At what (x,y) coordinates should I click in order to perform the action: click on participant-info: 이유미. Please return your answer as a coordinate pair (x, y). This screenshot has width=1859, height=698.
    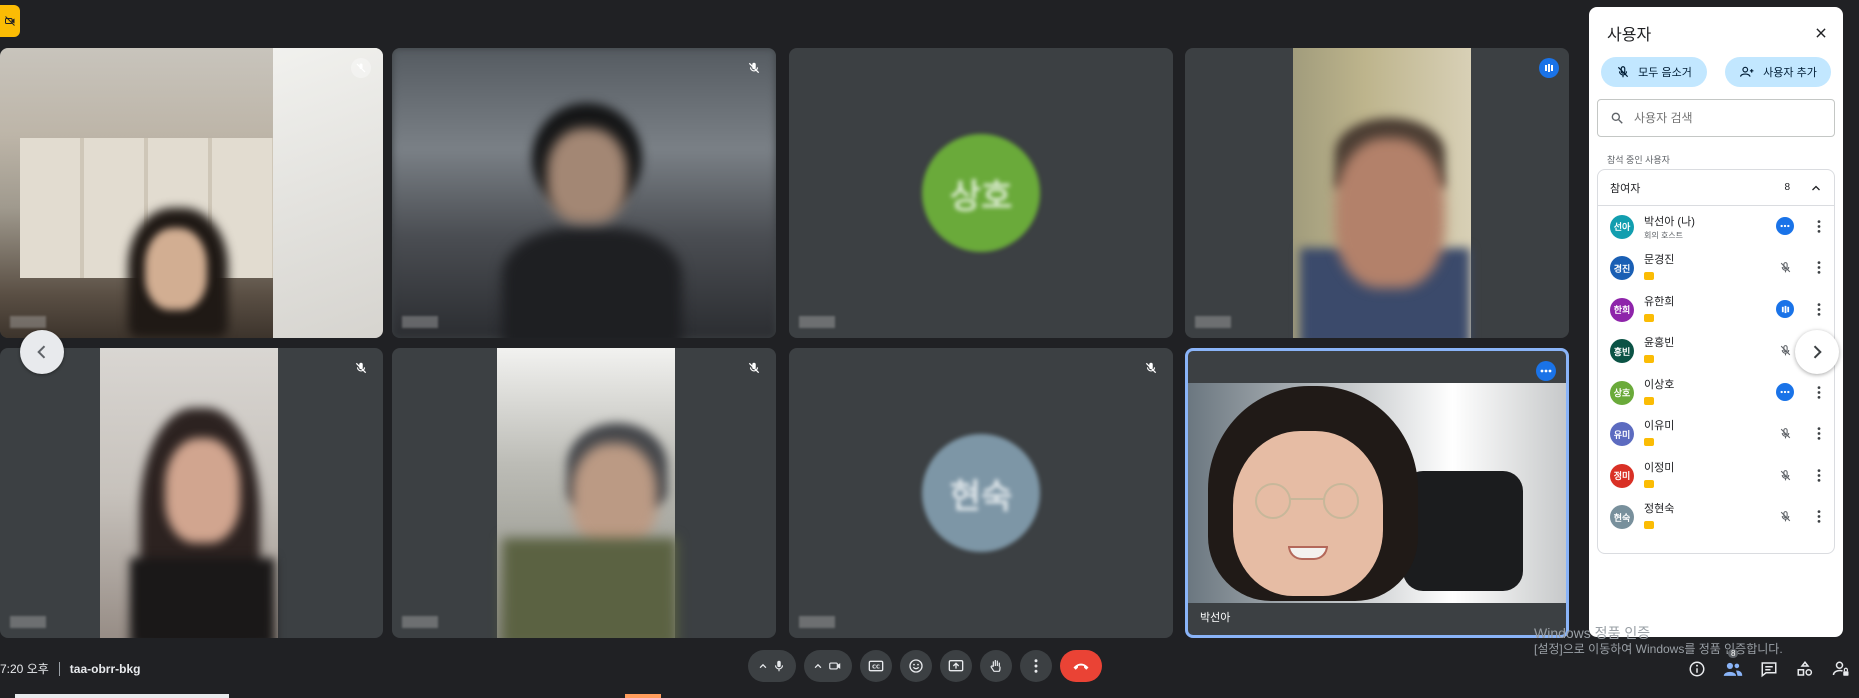
    Looking at the image, I should click on (1739, 434).